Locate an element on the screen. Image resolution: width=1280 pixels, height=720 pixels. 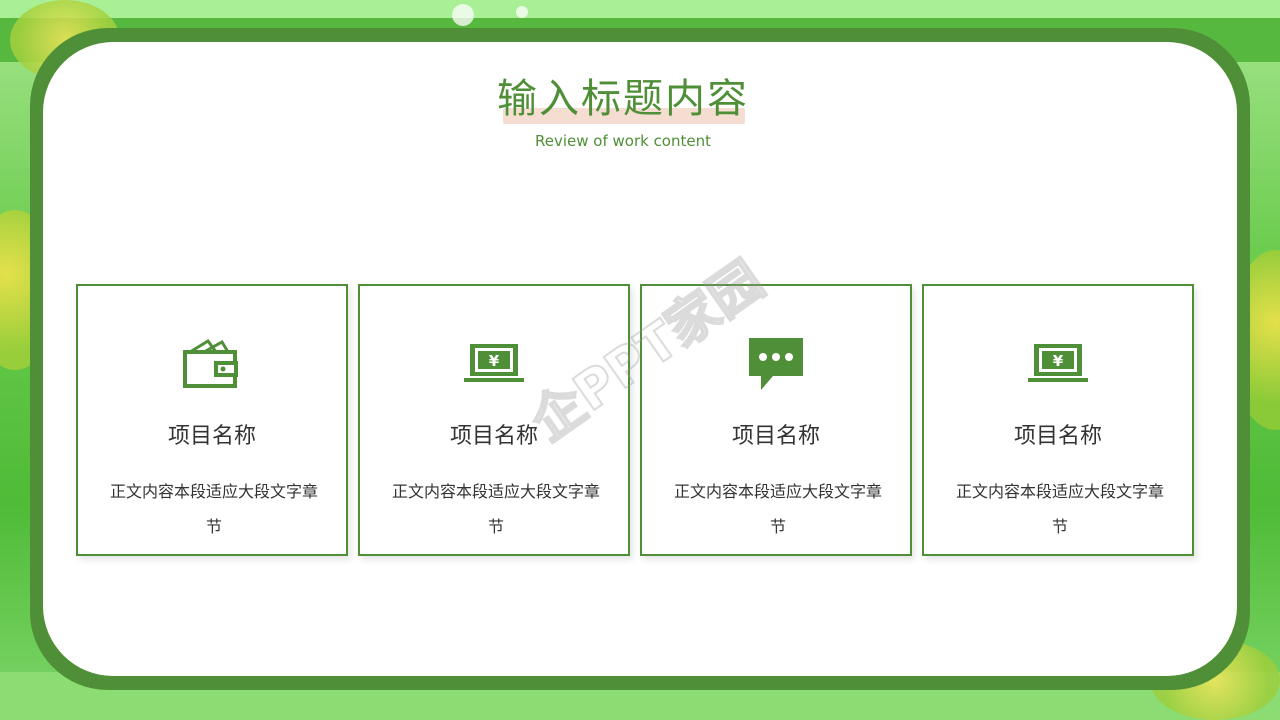
wallet-icon is located at coordinates (212, 364).